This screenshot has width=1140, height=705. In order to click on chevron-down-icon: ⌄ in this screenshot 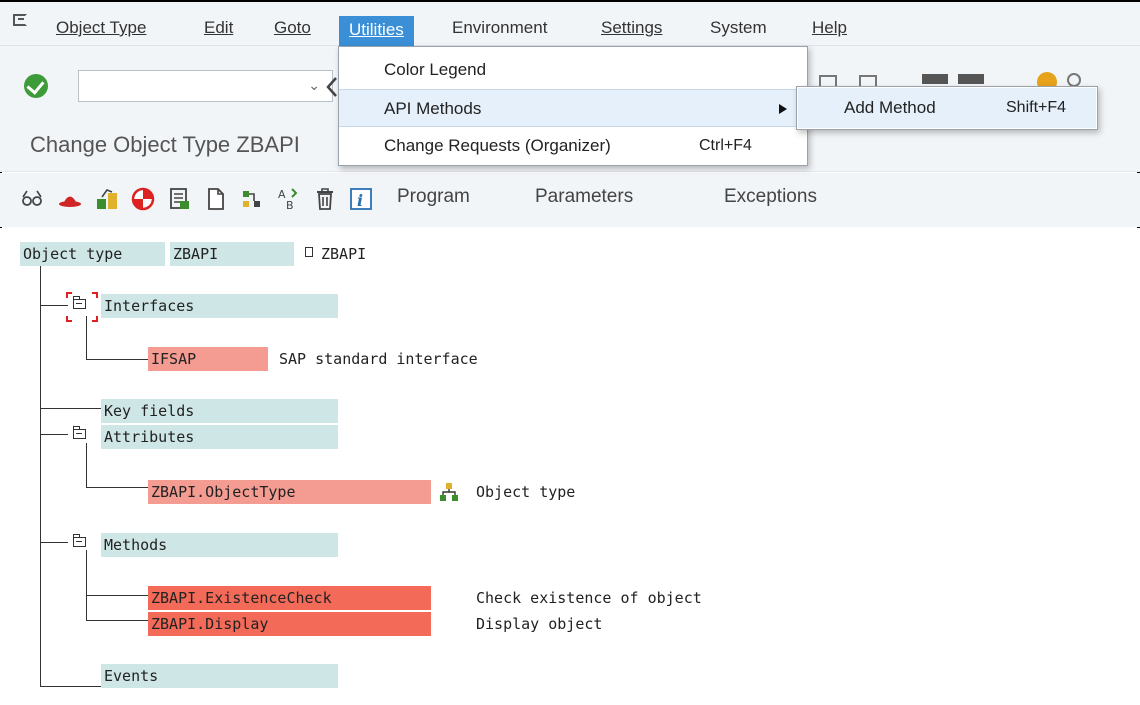, I will do `click(314, 85)`.